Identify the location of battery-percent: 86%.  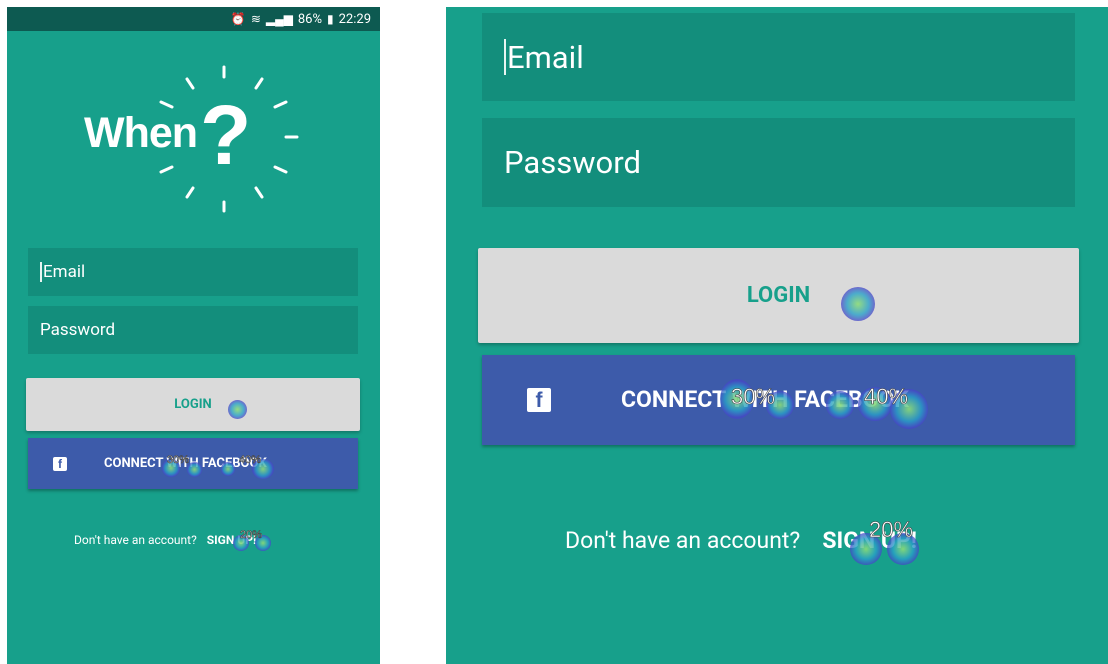
(310, 19).